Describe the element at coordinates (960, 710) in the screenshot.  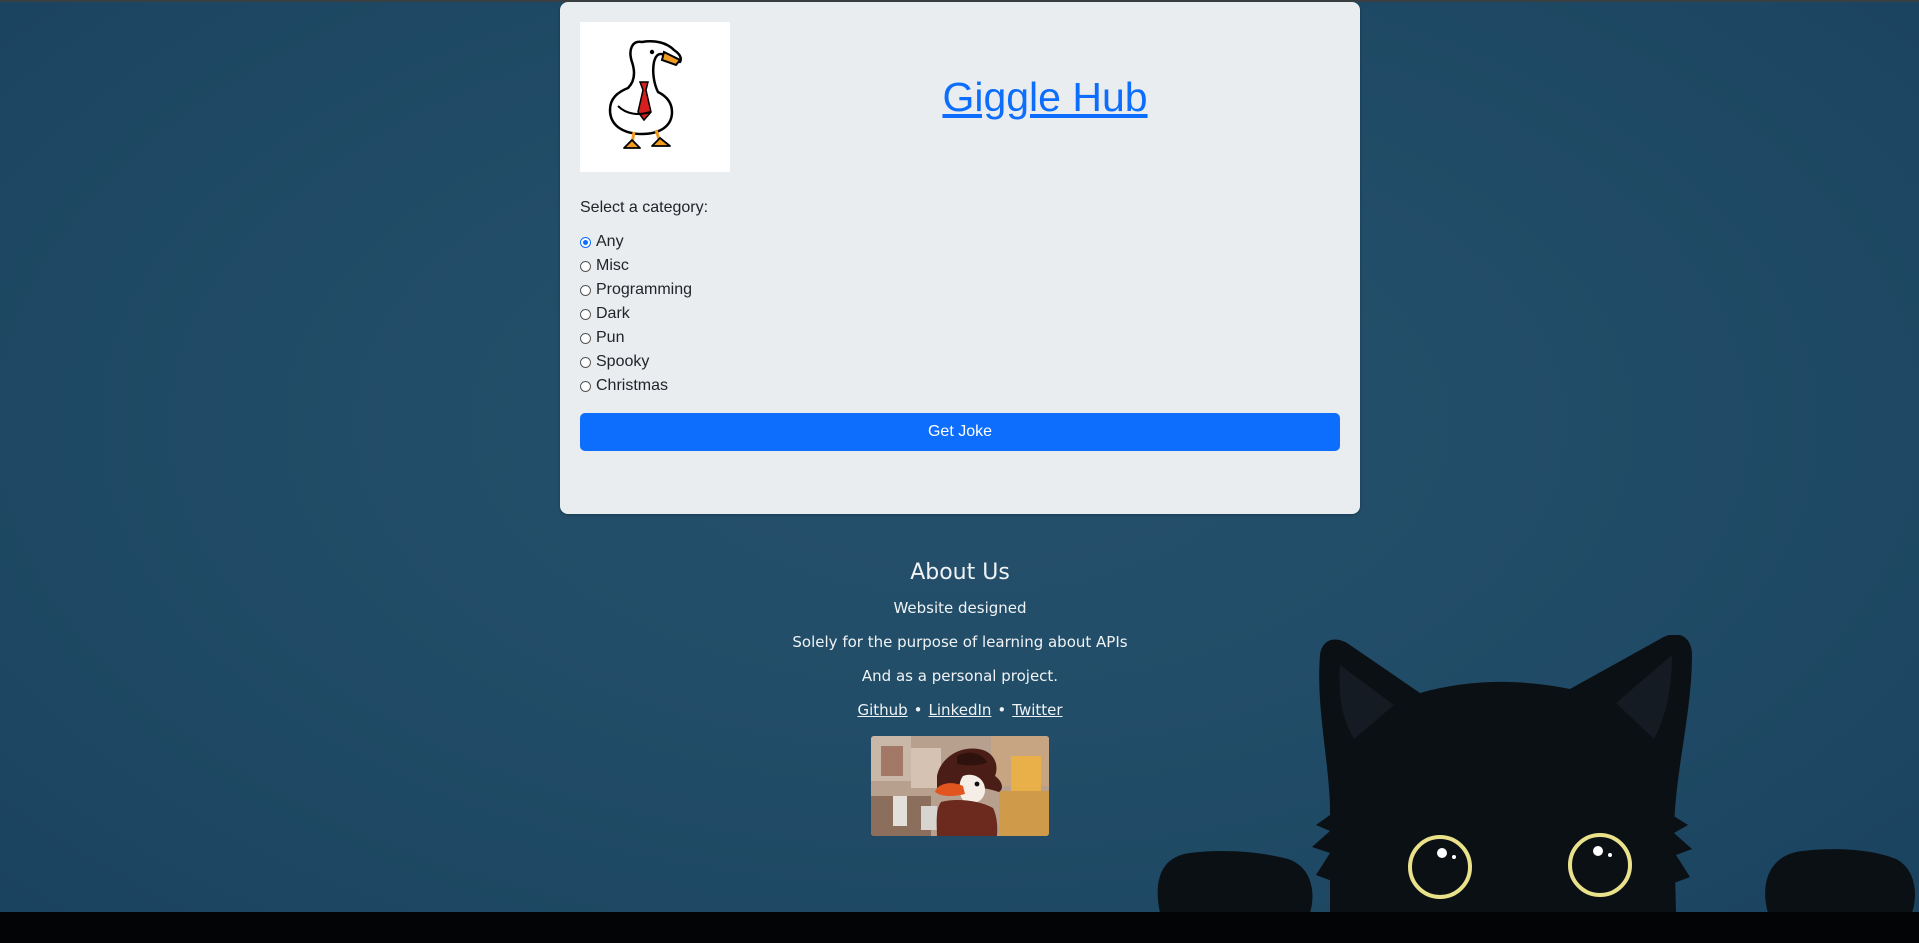
I see `linkedin-link: LinkedIn` at that location.